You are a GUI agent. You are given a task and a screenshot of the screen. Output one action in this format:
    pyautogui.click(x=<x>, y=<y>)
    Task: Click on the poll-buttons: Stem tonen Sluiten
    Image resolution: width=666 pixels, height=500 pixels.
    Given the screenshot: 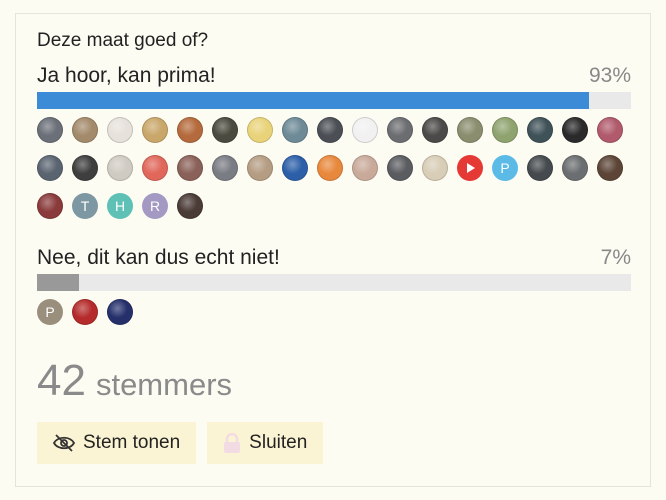 What is the action you would take?
    pyautogui.click(x=185, y=443)
    